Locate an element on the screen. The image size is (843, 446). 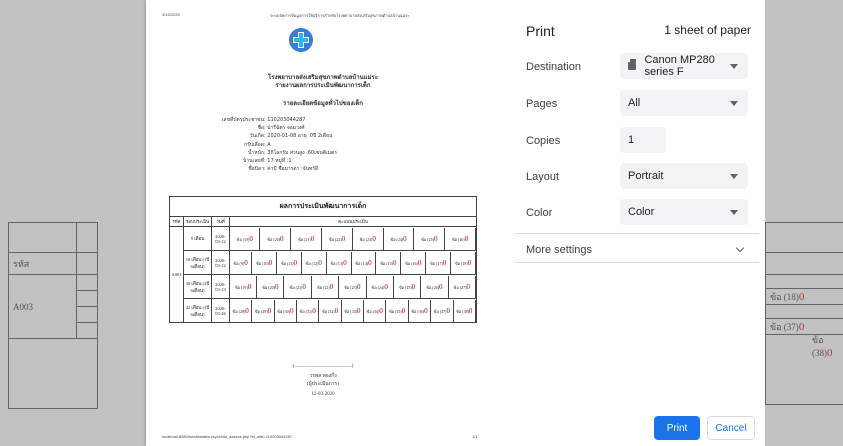
score-item: ข้อ (29)0 is located at coordinates (263, 310).